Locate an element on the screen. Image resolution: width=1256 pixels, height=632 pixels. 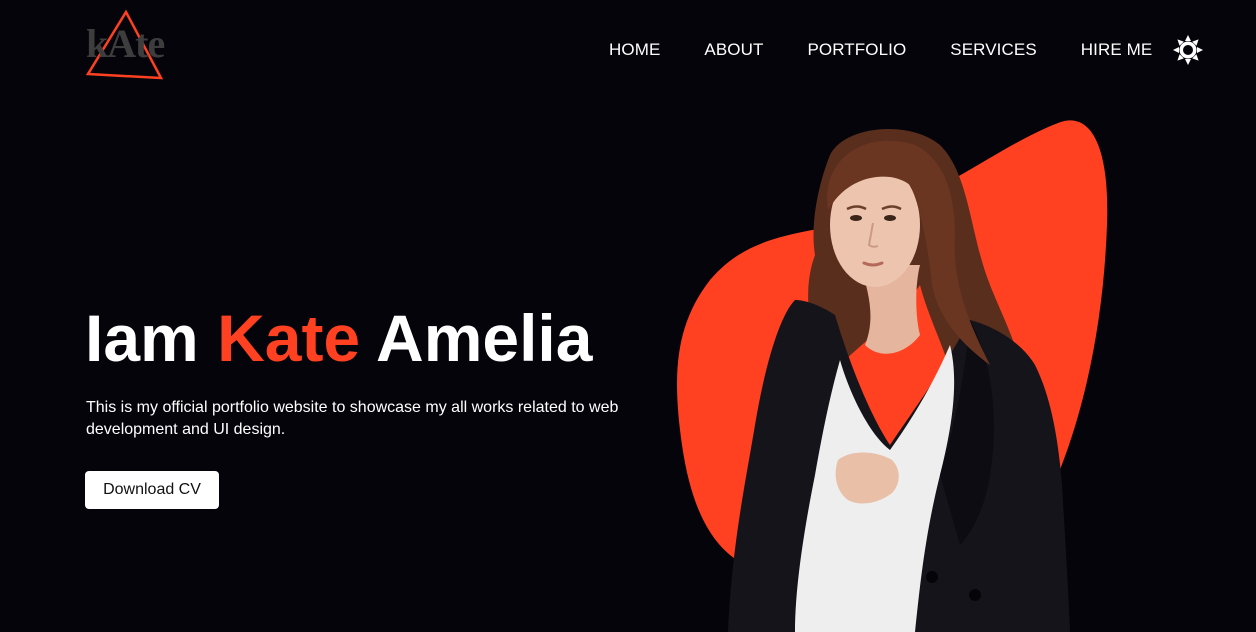
nav-portfolio: PORTFOLIO is located at coordinates (856, 50).